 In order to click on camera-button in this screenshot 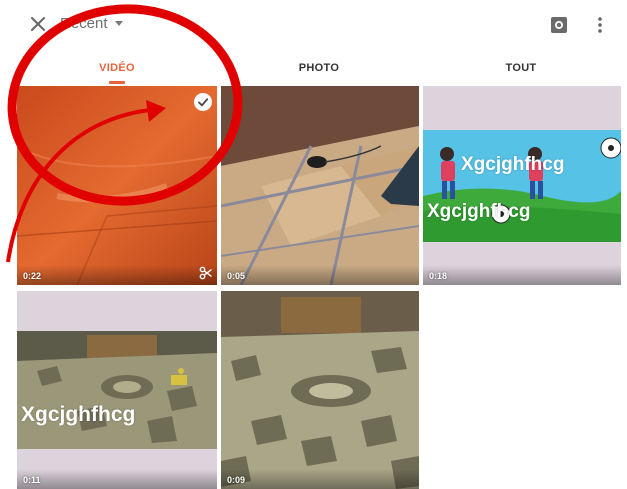, I will do `click(559, 25)`.